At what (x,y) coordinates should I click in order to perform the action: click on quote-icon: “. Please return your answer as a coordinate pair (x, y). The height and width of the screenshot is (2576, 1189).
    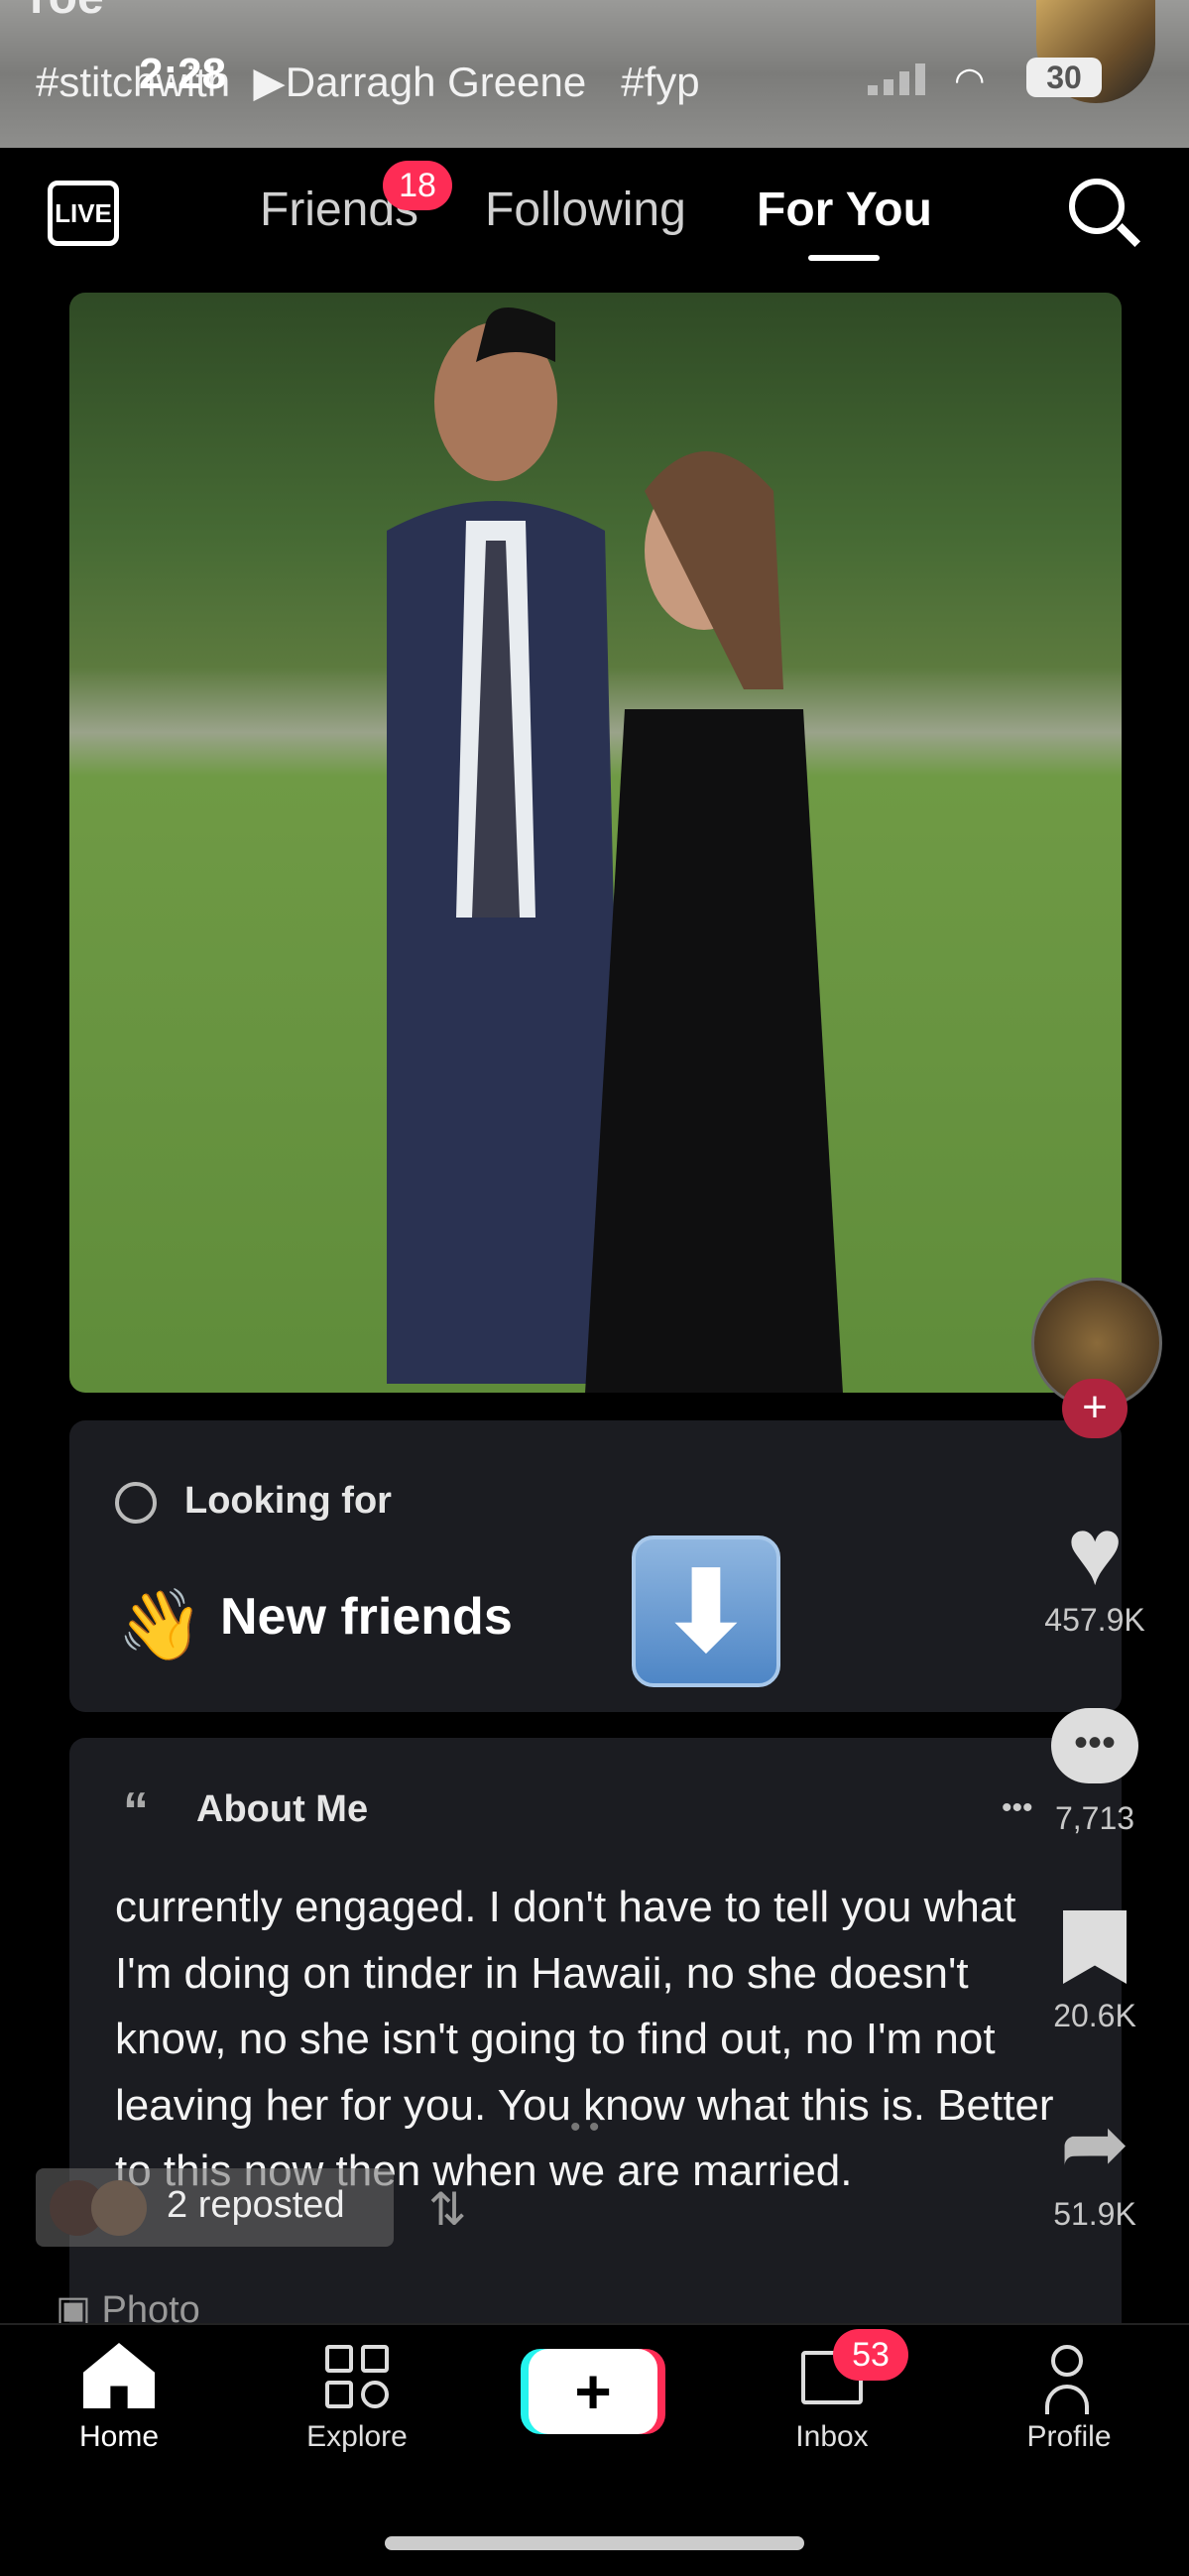
    Looking at the image, I should click on (136, 1811).